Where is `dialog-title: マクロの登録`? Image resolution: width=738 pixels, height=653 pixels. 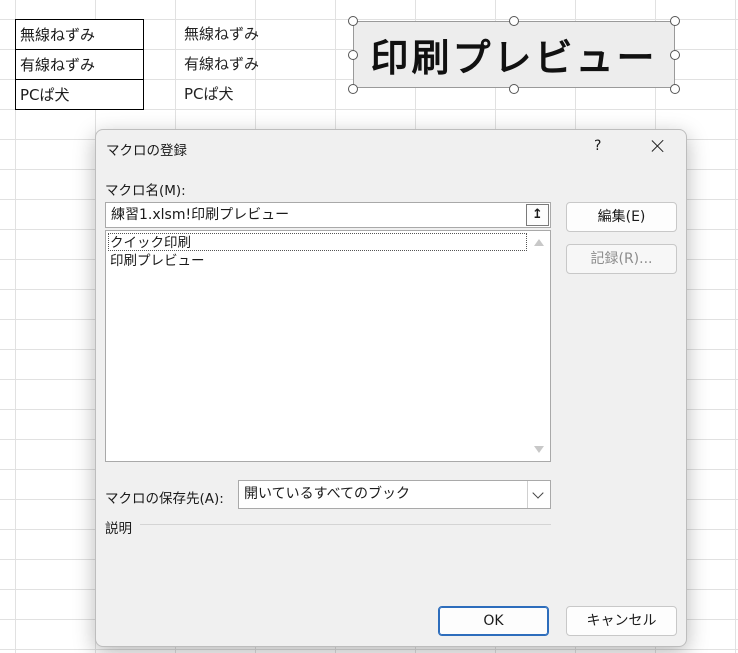
dialog-title: マクロの登録 is located at coordinates (146, 151).